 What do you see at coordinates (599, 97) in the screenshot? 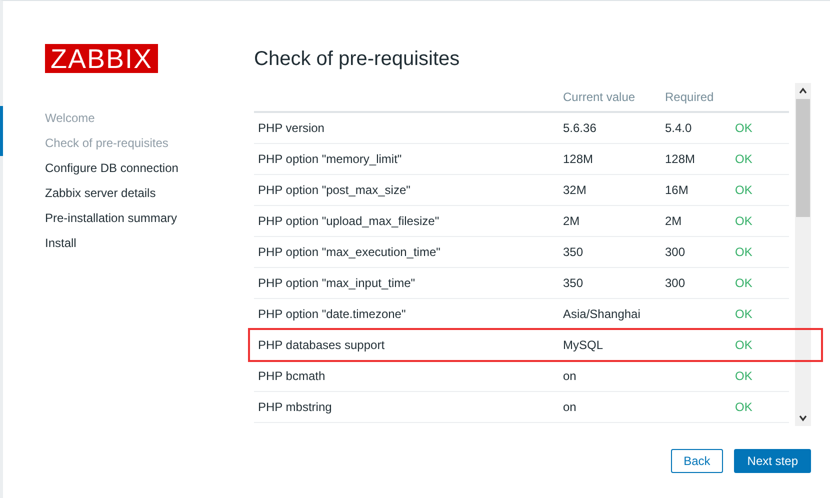
I see `column-header: Current value` at bounding box center [599, 97].